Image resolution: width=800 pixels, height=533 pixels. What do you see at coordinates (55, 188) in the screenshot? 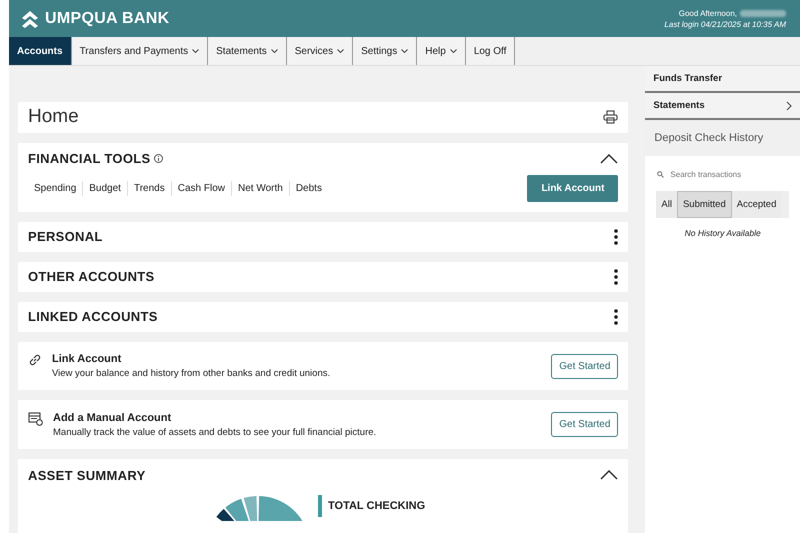
I see `tool-tab: Spending` at bounding box center [55, 188].